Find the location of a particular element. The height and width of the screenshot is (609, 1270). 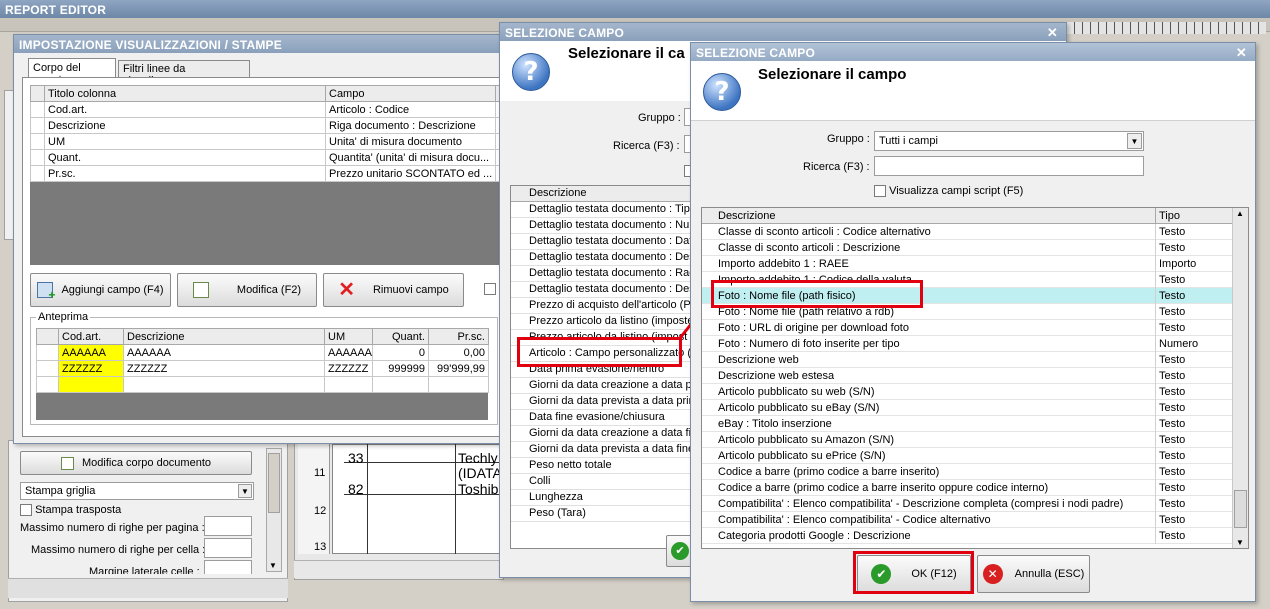

option-checkbox is located at coordinates (490, 289).